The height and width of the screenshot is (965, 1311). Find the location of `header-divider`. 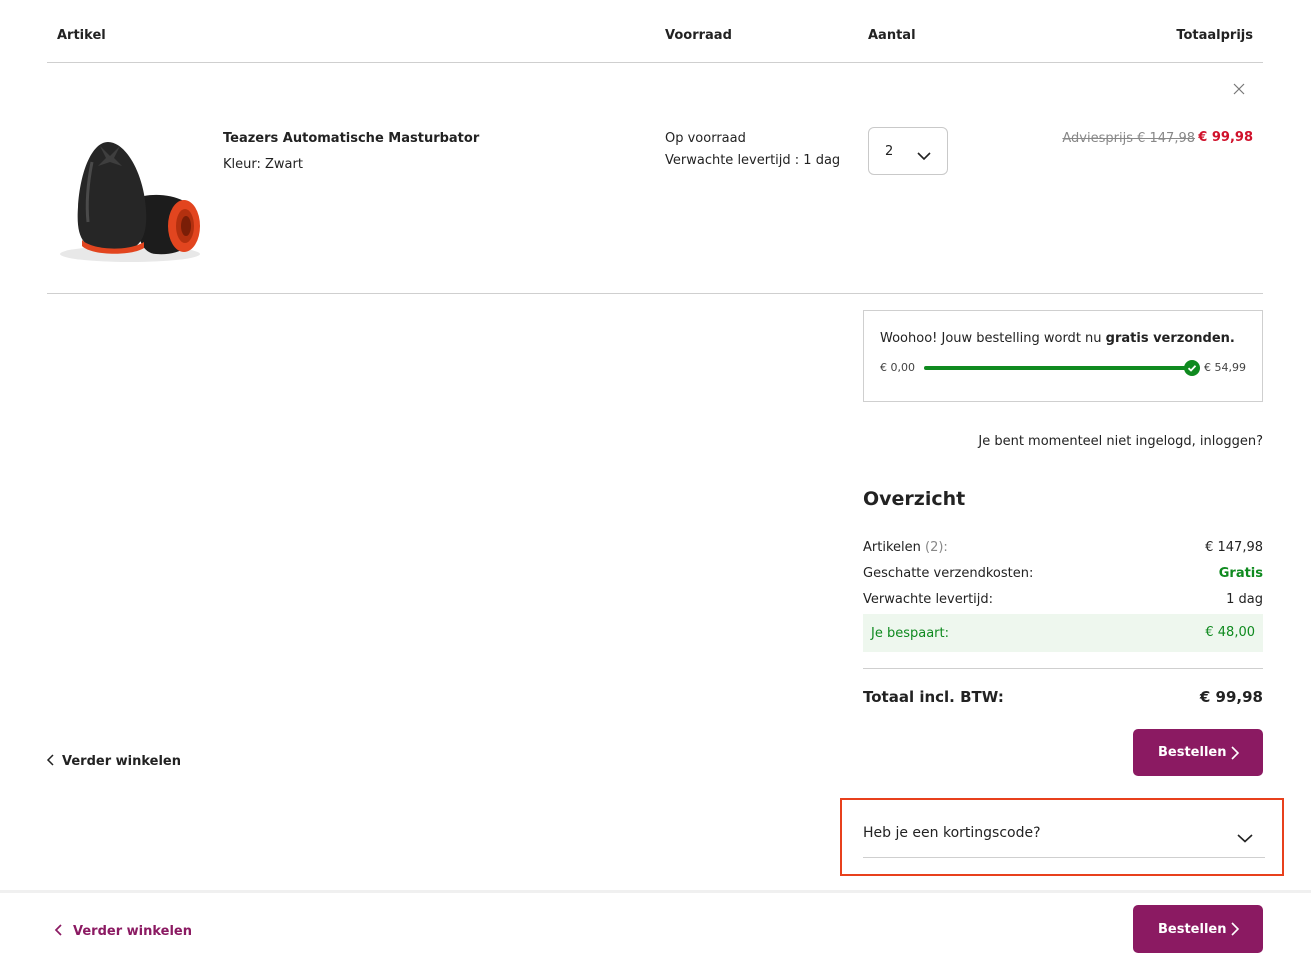

header-divider is located at coordinates (655, 62).